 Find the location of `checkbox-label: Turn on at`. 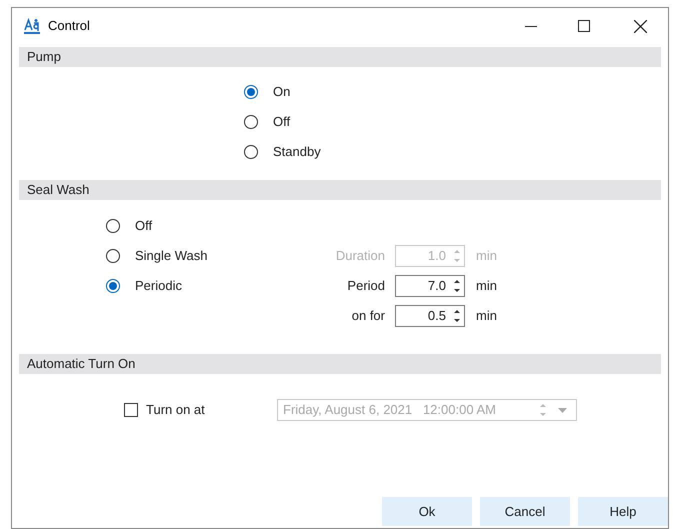

checkbox-label: Turn on at is located at coordinates (175, 410).